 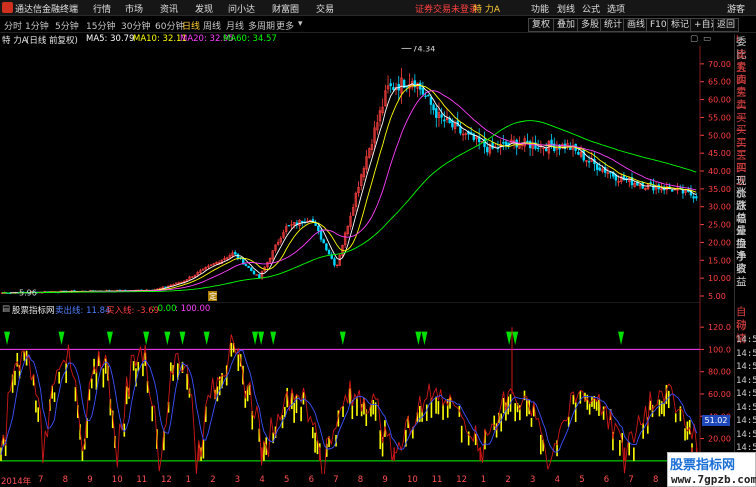 What do you see at coordinates (285, 25) in the screenshot?
I see `period-more: 更多` at bounding box center [285, 25].